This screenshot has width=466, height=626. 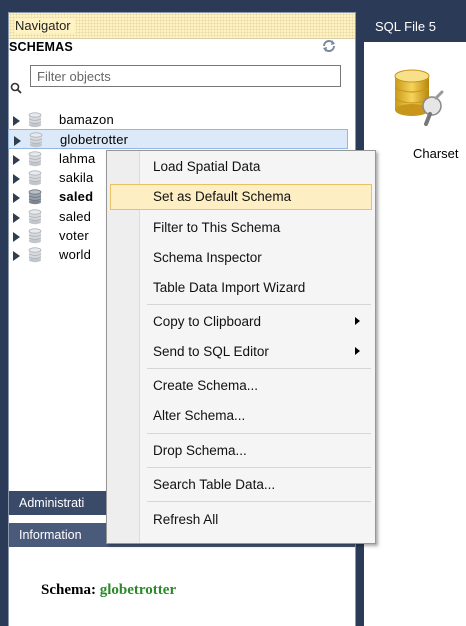 What do you see at coordinates (229, 287) in the screenshot?
I see `menu-item-label: Table Data Import Wizard` at bounding box center [229, 287].